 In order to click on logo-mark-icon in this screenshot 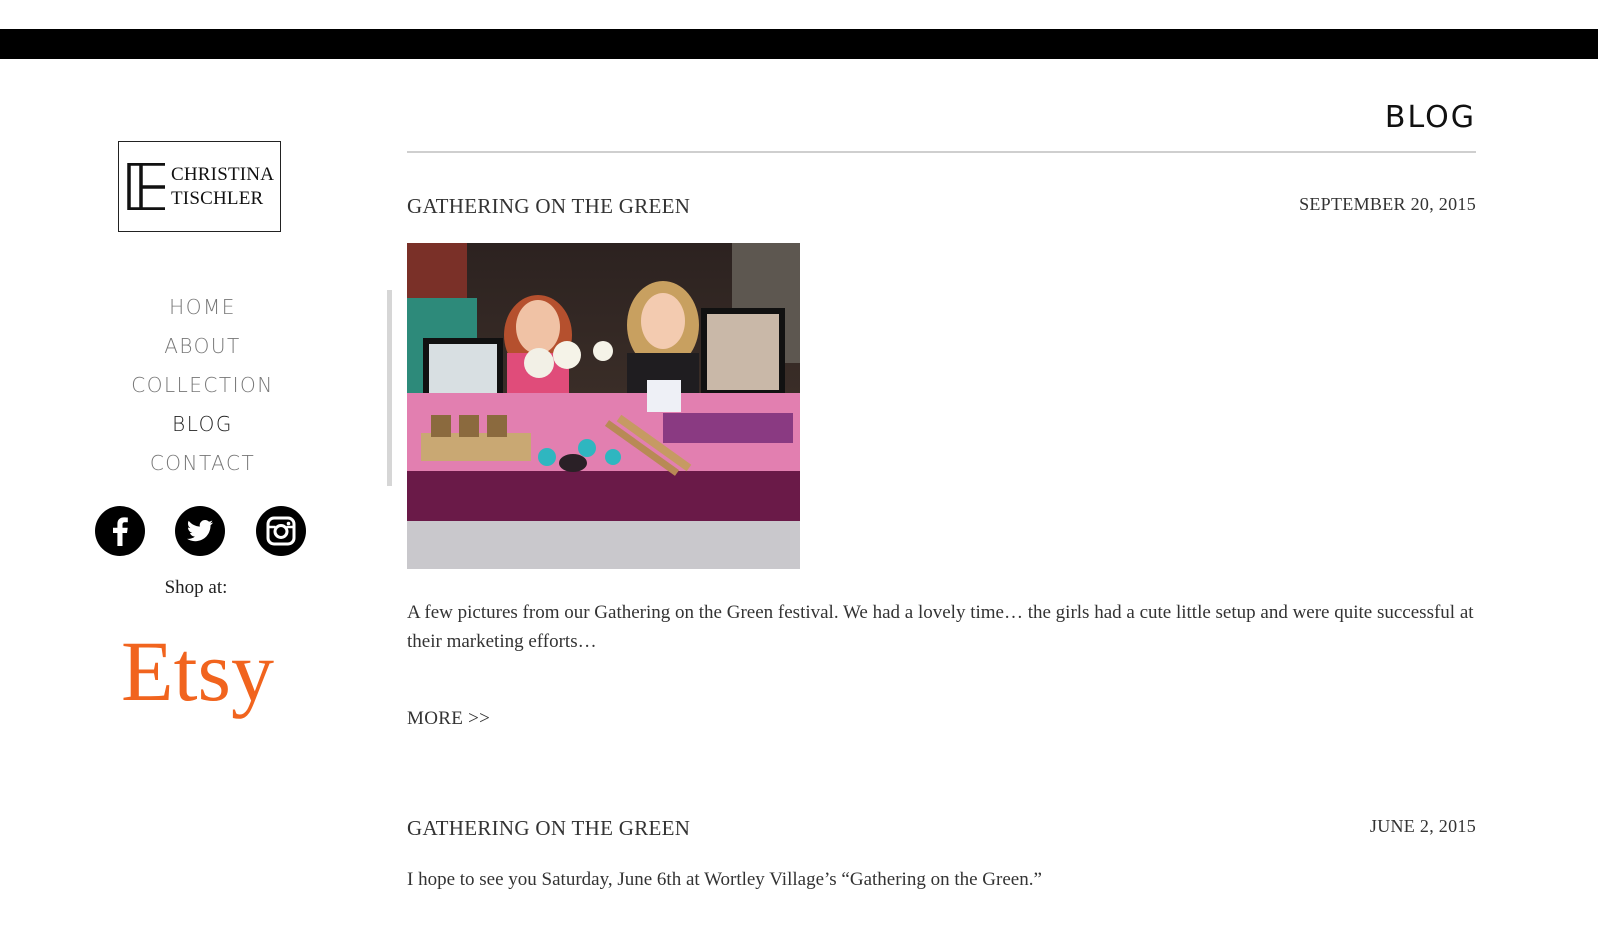, I will do `click(146, 186)`.